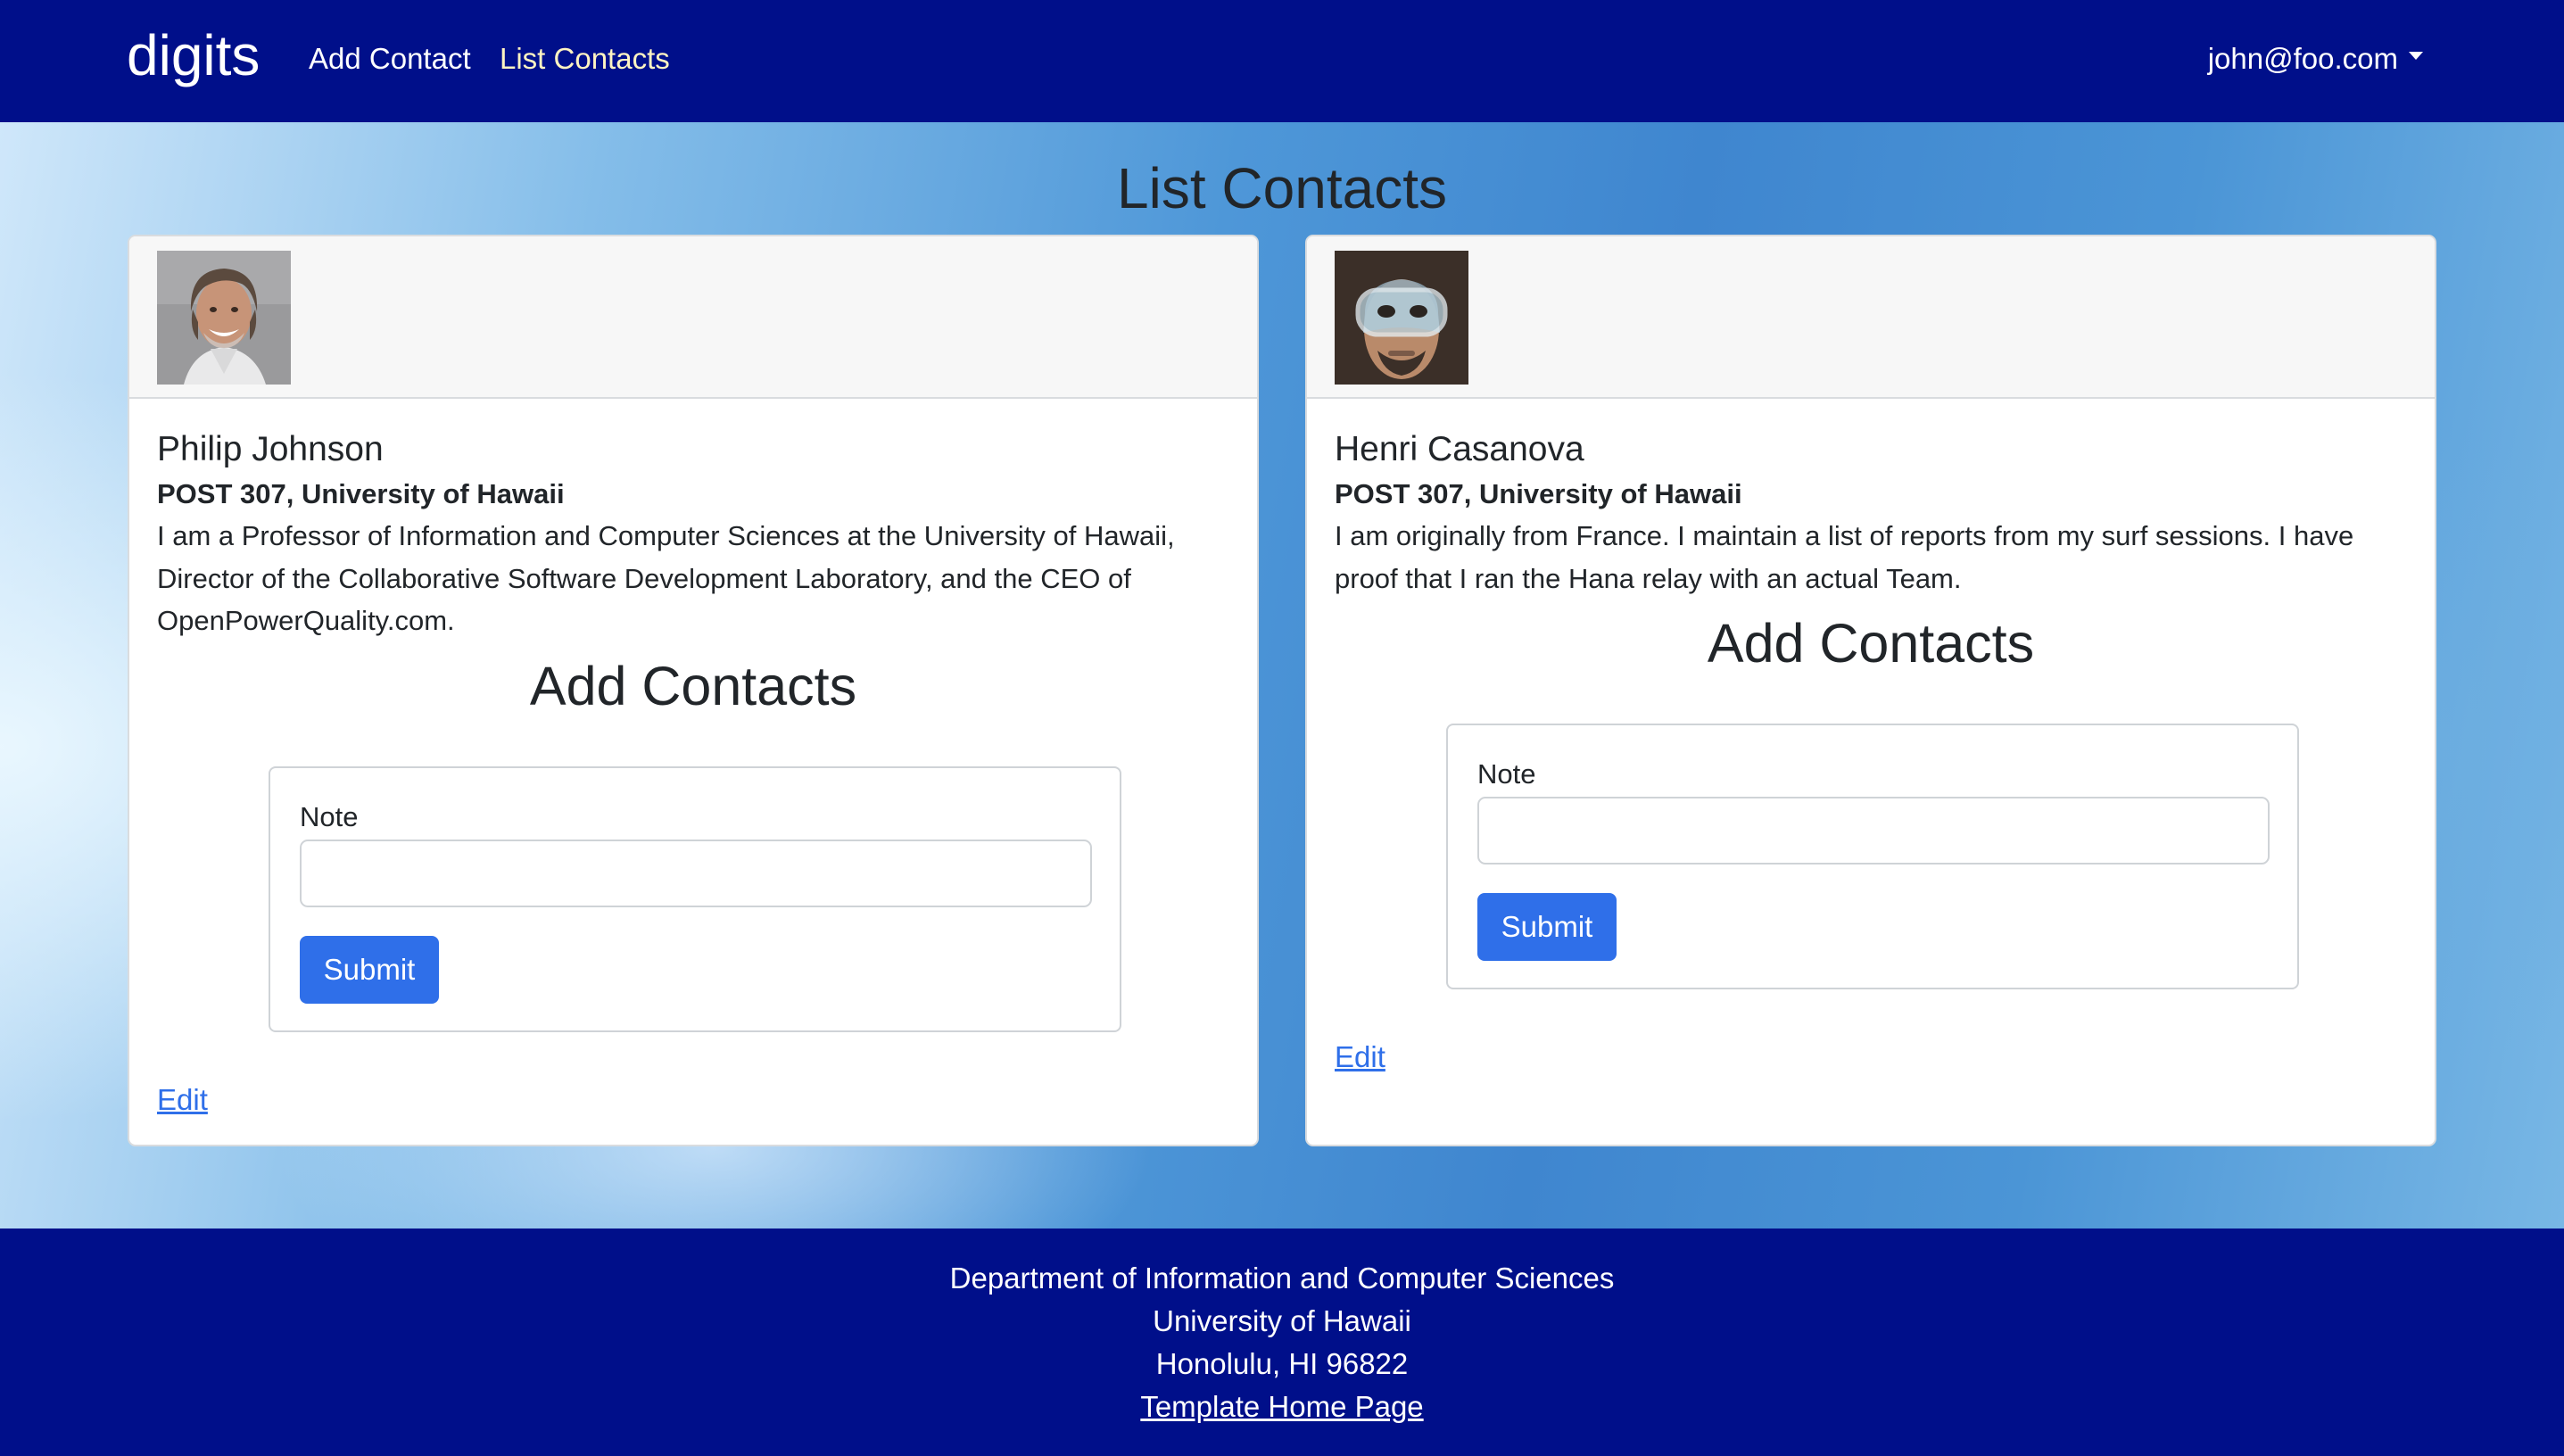  Describe the element at coordinates (2303, 58) in the screenshot. I see `user-email: john@foo.com` at that location.